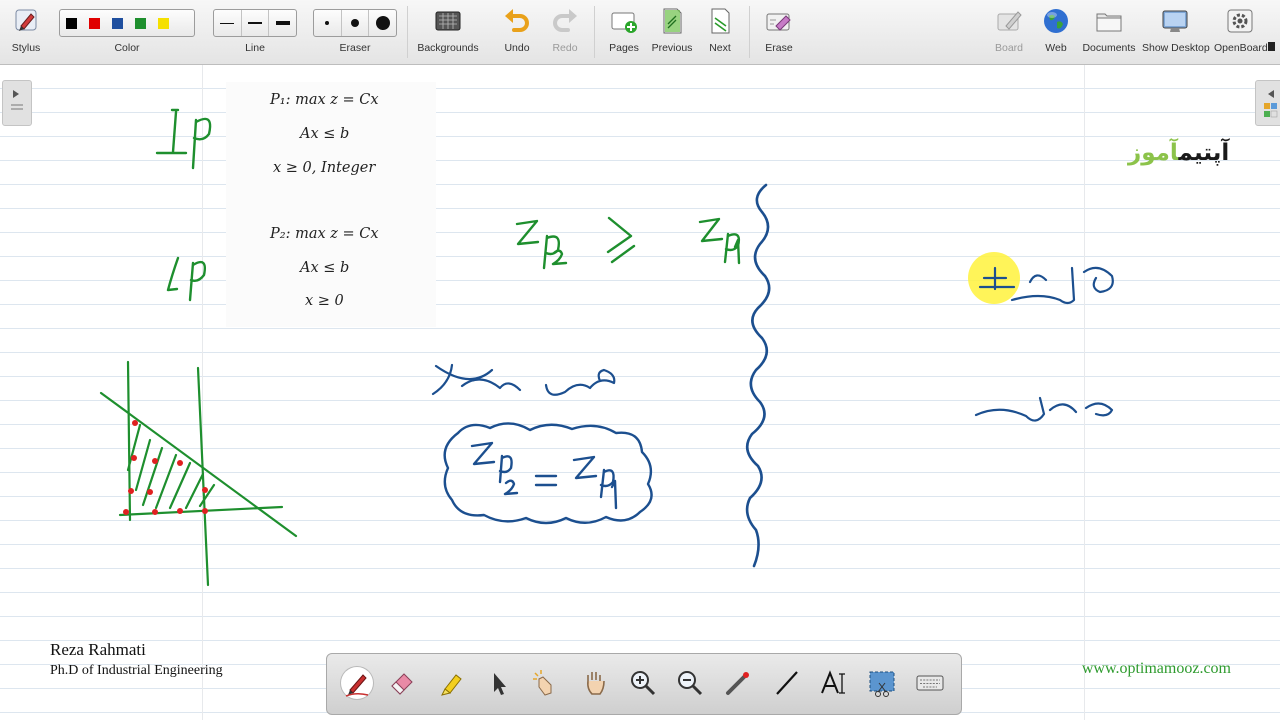 This screenshot has height=720, width=1280. I want to click on zoom-out-button, so click(690, 683).